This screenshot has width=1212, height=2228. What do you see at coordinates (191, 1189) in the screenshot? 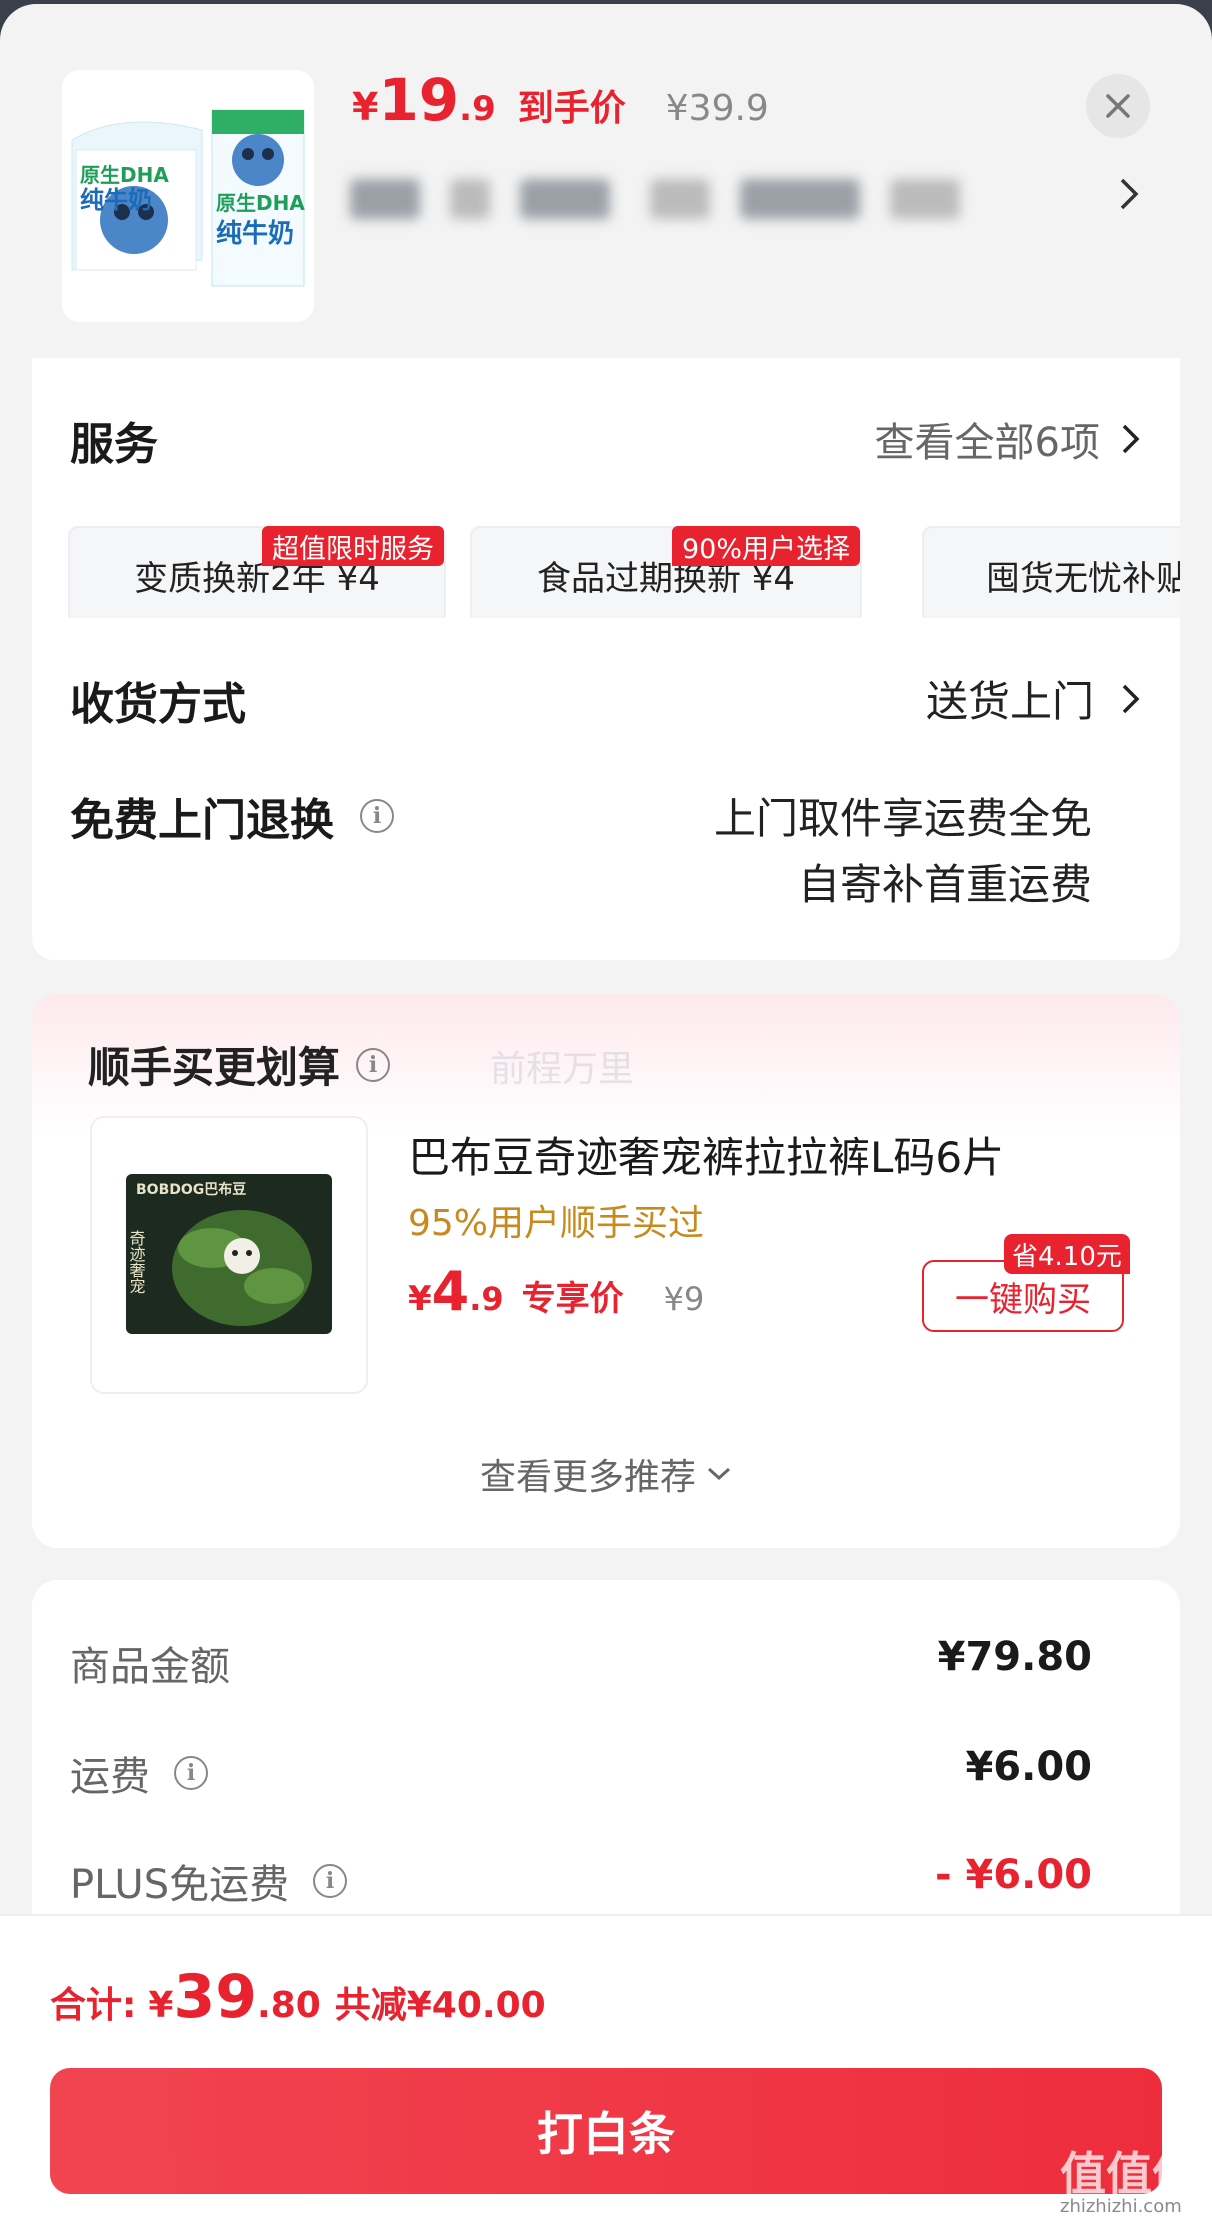
I see `thumb-brand: BOBDOG巴布豆` at bounding box center [191, 1189].